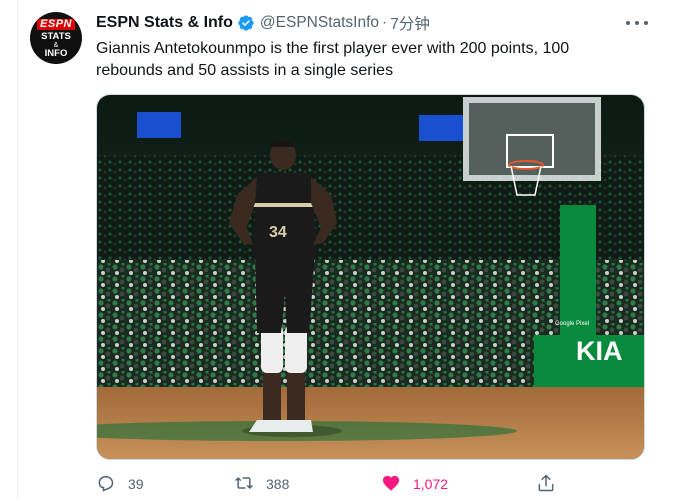 The image size is (700, 500). Describe the element at coordinates (136, 484) in the screenshot. I see `reply-count: 39` at that location.